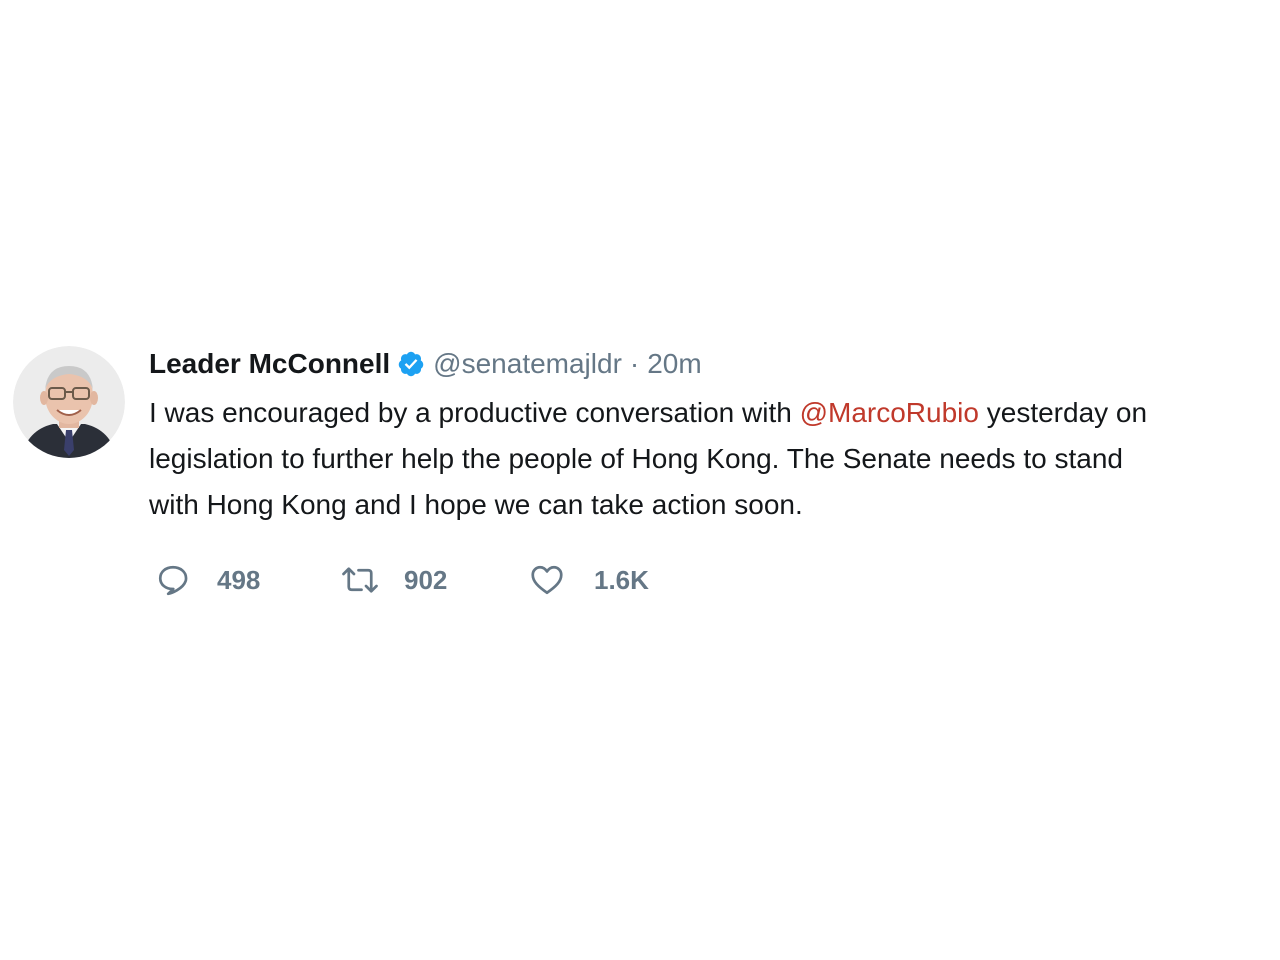 The height and width of the screenshot is (960, 1280). What do you see at coordinates (588, 580) in the screenshot?
I see `like-button: 1.6K` at bounding box center [588, 580].